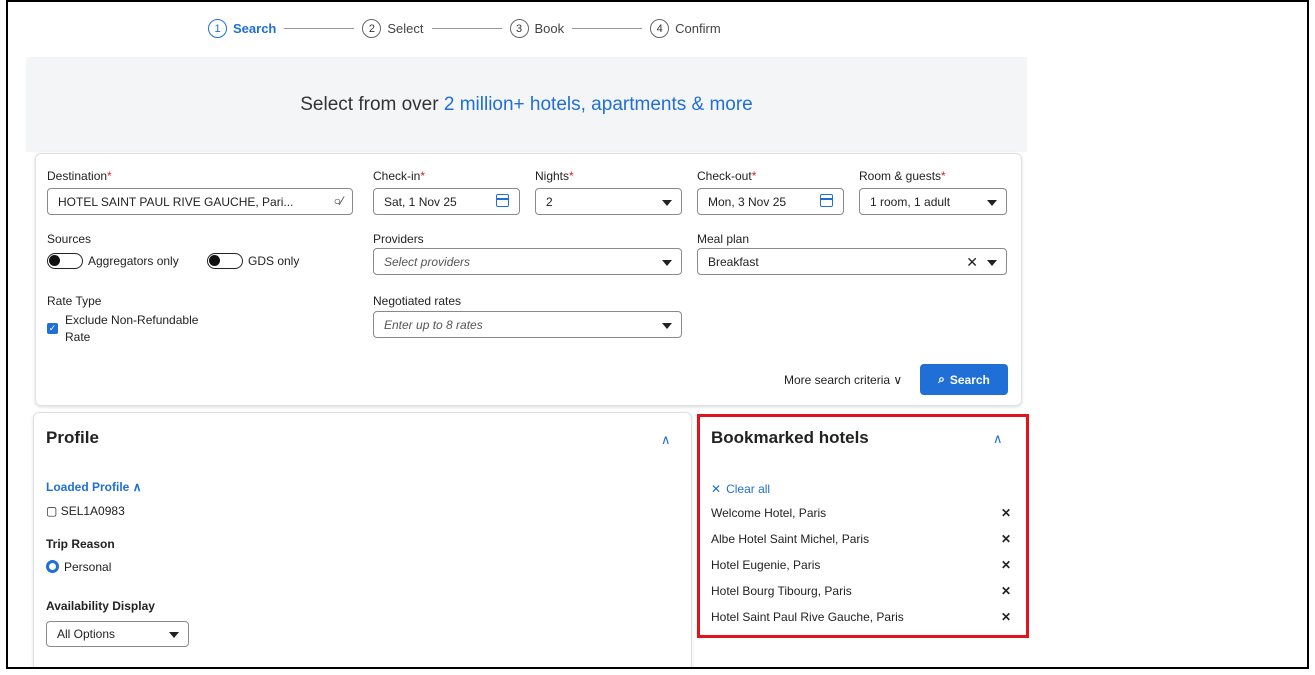  I want to click on checkout-field: Mon, 3 Nov 25, so click(770, 201).